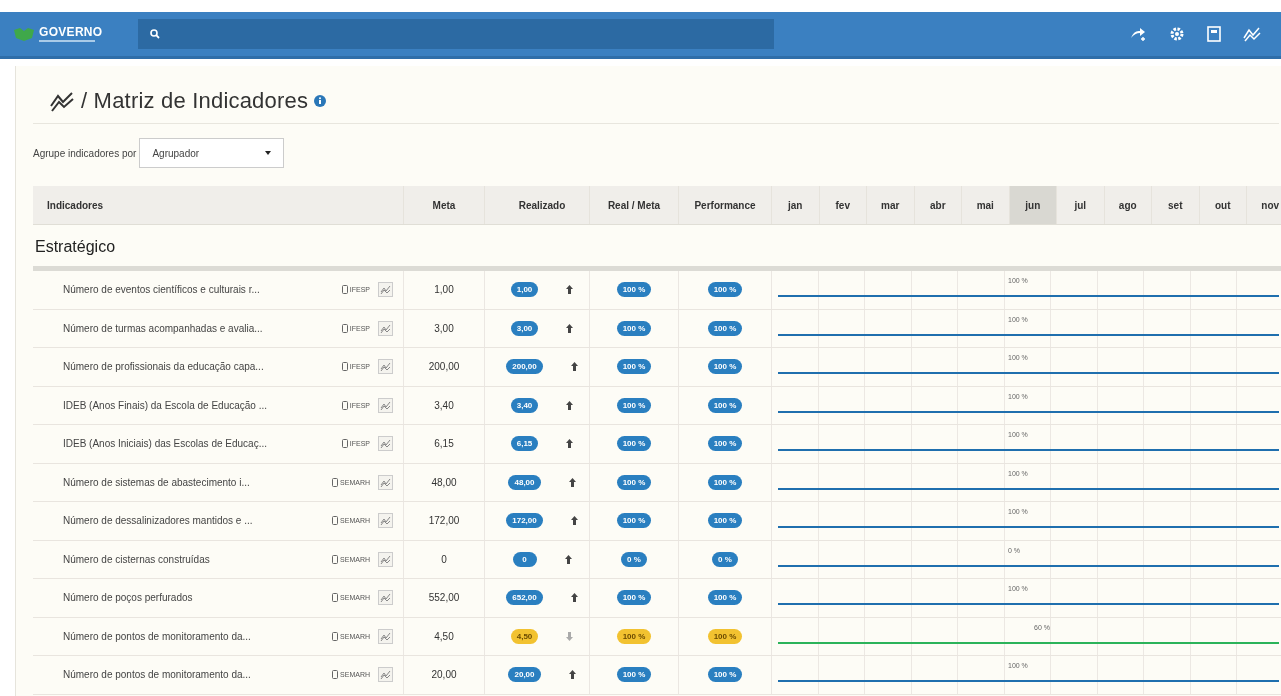 The image size is (1281, 696). I want to click on indicator-name: Número de cisternas construídas, so click(137, 559).